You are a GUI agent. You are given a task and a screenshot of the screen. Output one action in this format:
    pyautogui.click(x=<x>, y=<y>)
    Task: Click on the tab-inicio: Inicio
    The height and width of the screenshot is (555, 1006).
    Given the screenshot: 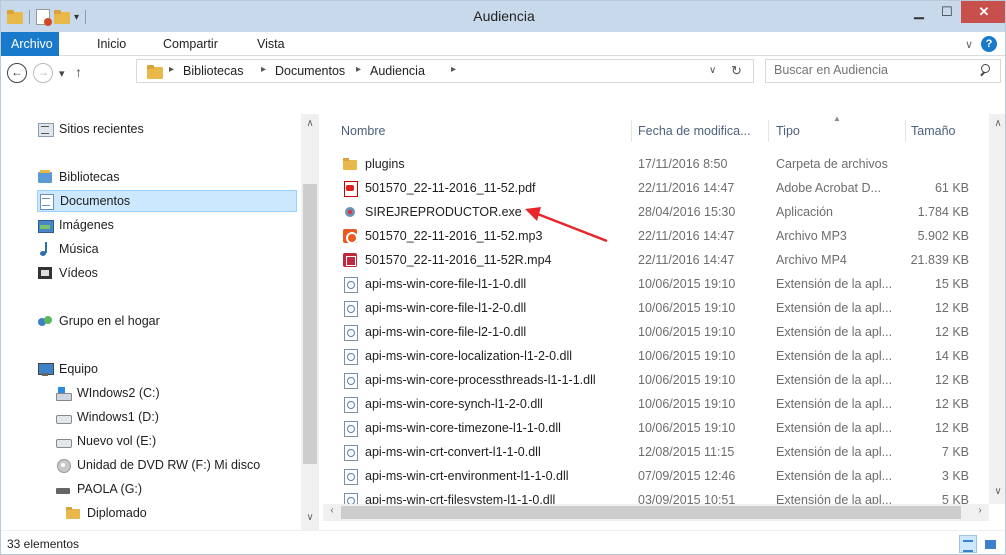 What is the action you would take?
    pyautogui.click(x=111, y=44)
    